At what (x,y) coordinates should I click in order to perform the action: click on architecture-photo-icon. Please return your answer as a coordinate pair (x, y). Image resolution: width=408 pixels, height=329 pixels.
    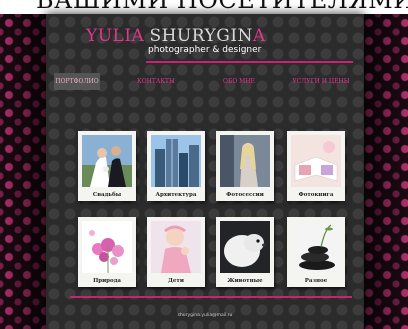
    Looking at the image, I should click on (176, 161).